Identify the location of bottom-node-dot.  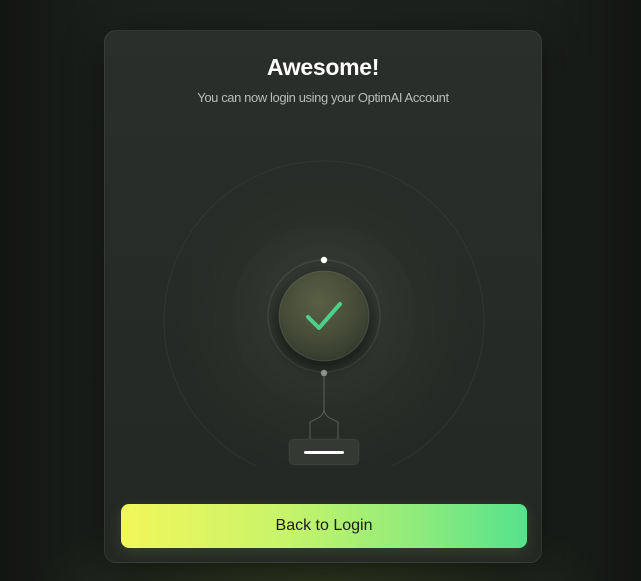
(324, 373).